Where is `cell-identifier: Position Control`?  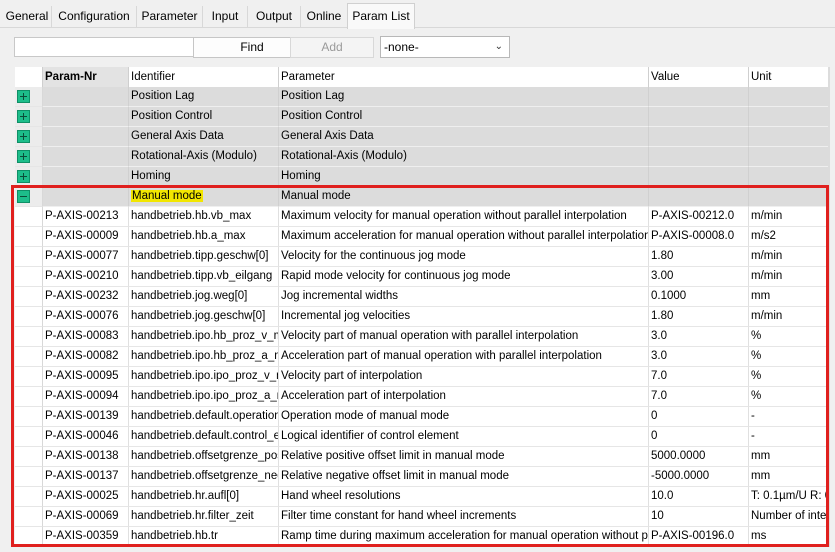 cell-identifier: Position Control is located at coordinates (204, 117).